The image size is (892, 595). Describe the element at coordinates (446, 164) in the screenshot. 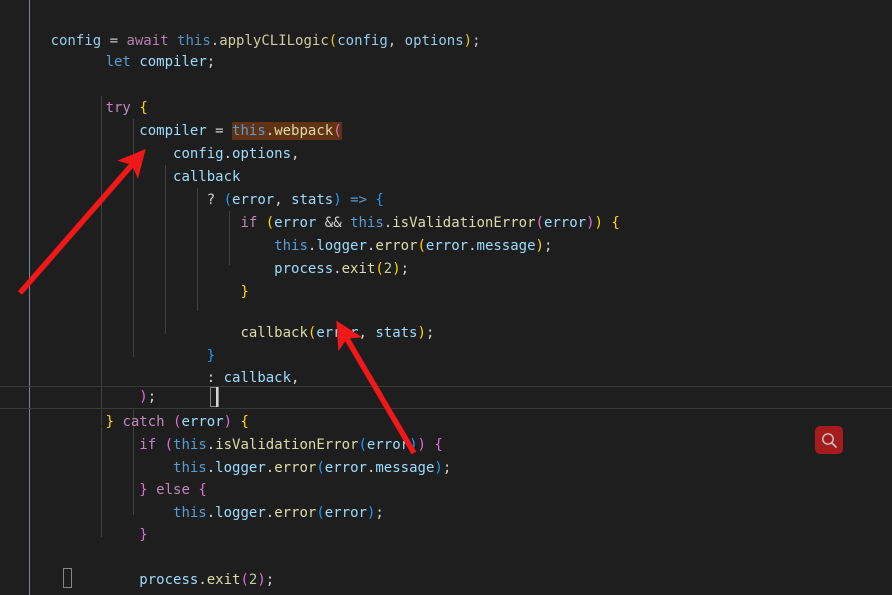

I see `code-line: callback` at that location.